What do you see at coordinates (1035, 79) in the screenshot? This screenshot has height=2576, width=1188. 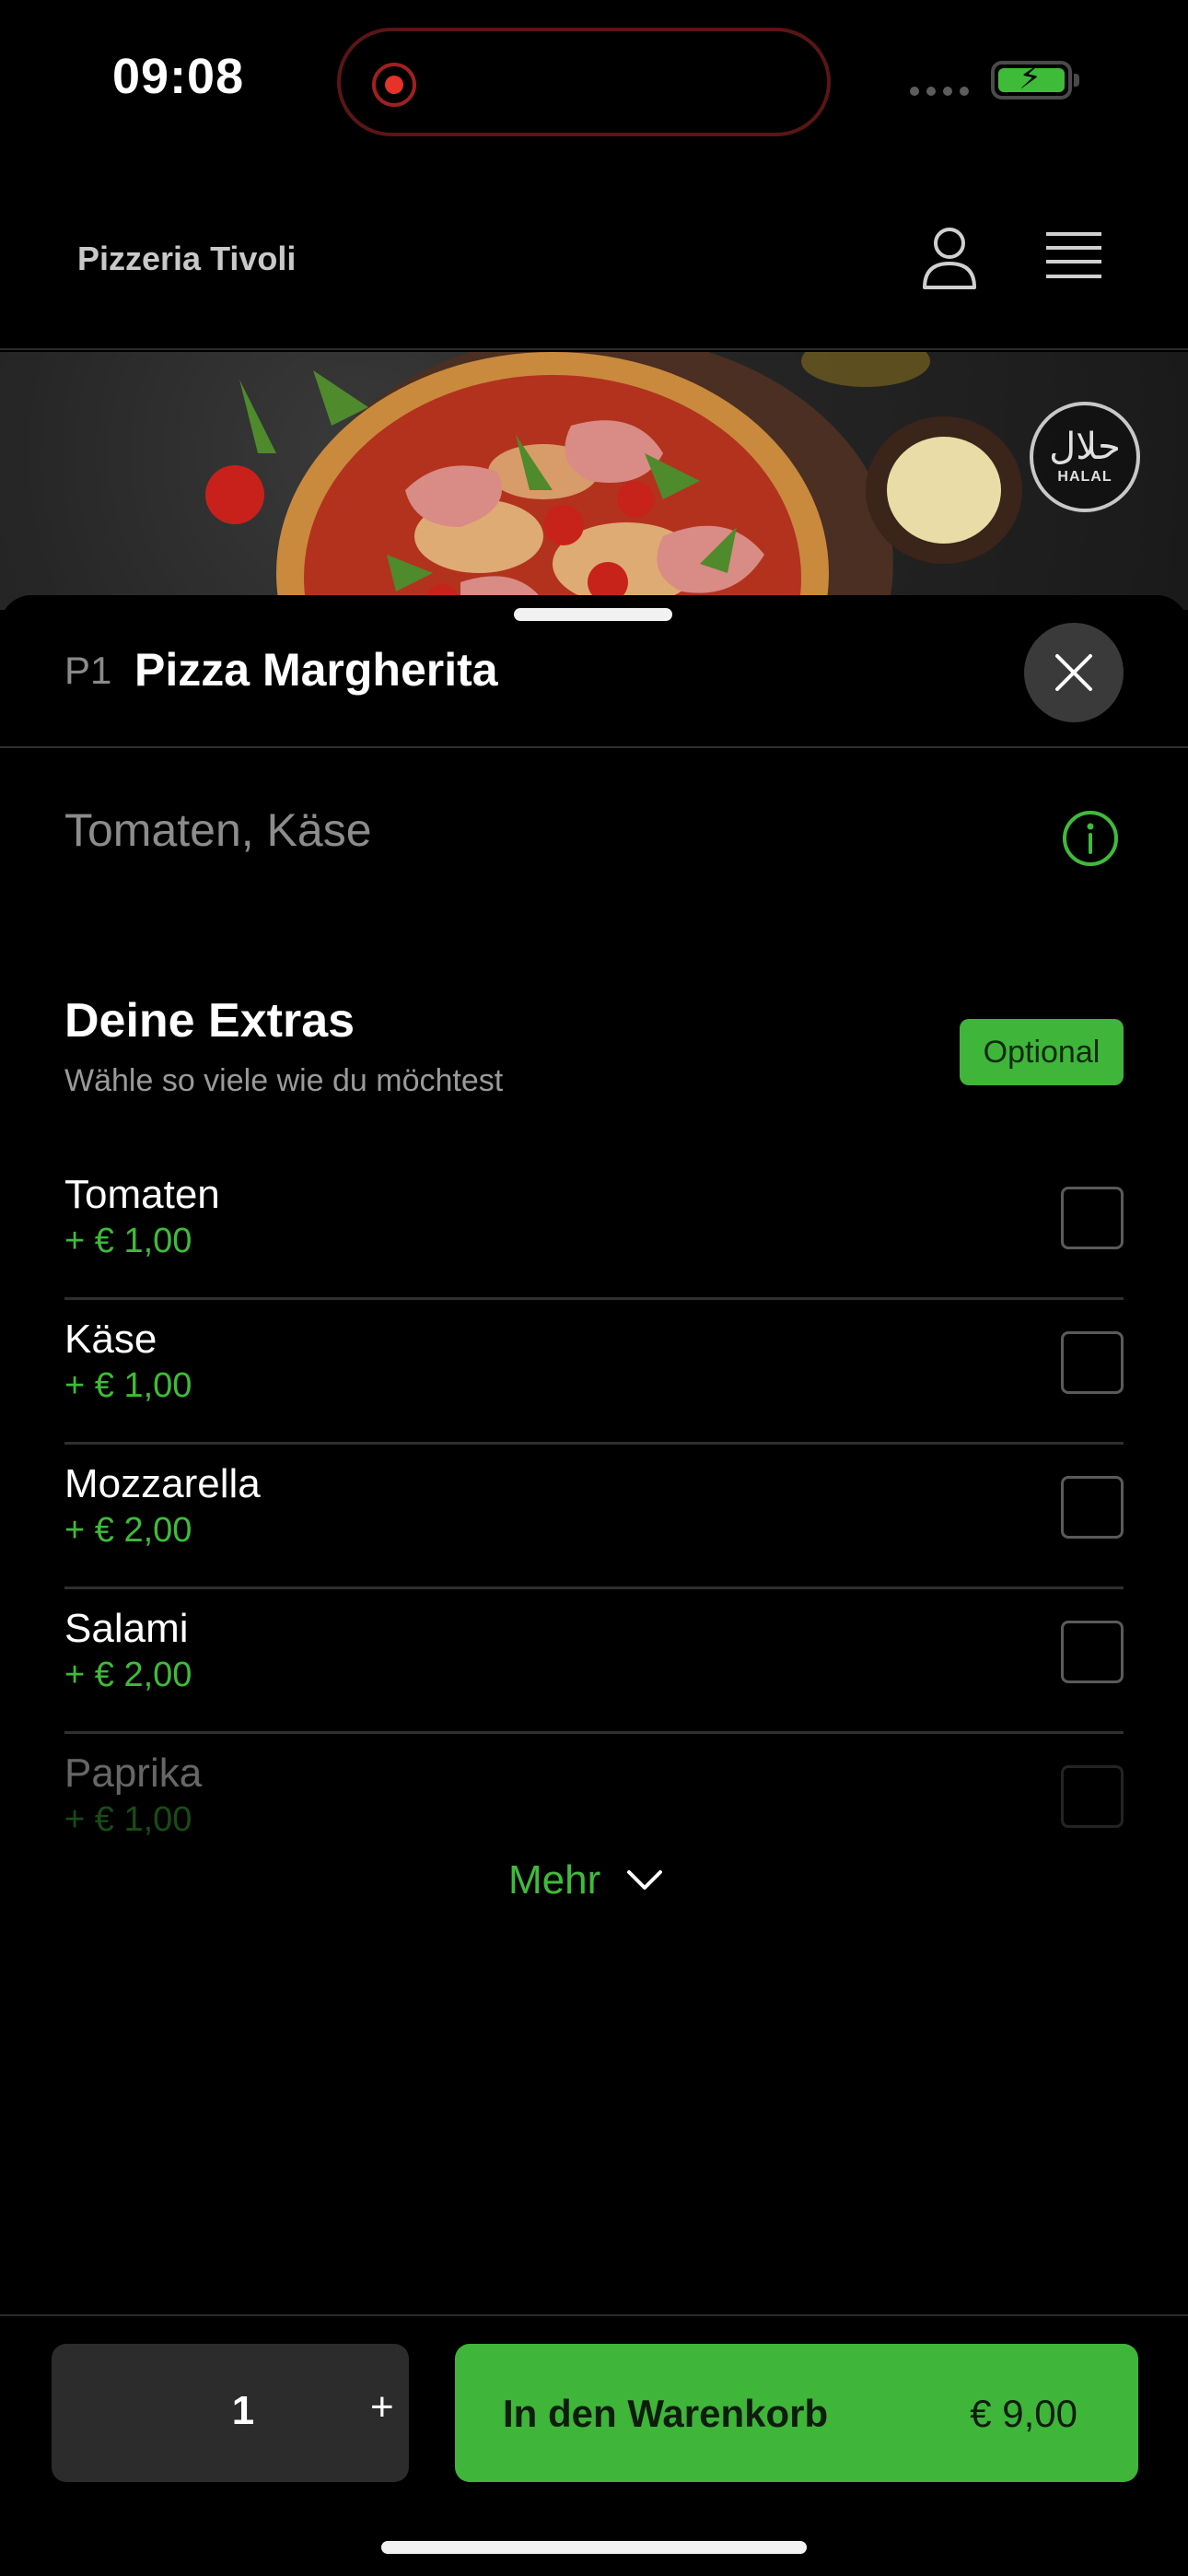 I see `battery-charging-icon` at bounding box center [1035, 79].